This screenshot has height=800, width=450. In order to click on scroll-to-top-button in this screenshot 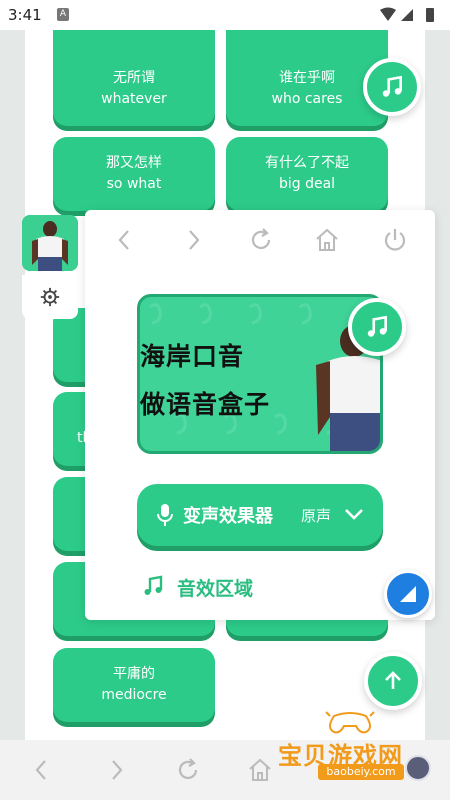, I will do `click(393, 681)`.